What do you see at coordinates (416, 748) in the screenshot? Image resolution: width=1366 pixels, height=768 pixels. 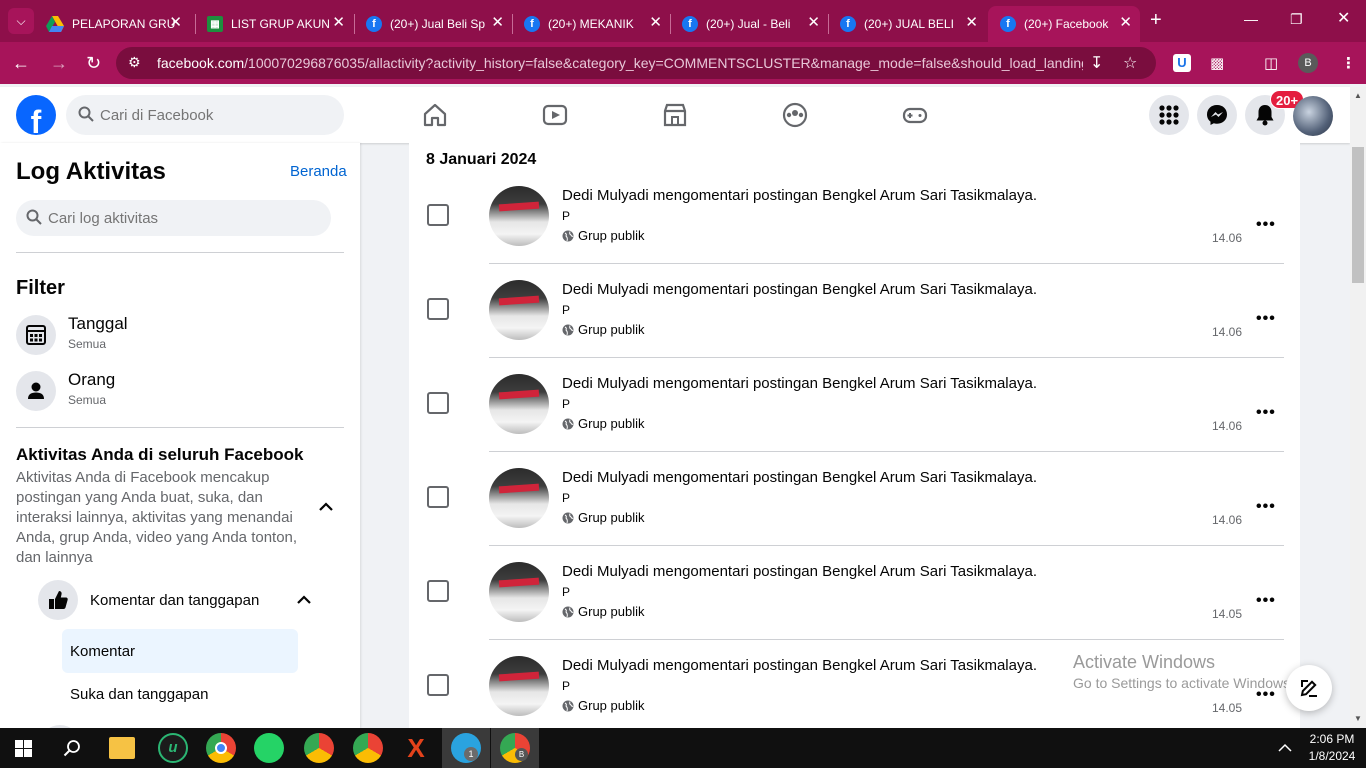 I see `xampp-icon: X` at bounding box center [416, 748].